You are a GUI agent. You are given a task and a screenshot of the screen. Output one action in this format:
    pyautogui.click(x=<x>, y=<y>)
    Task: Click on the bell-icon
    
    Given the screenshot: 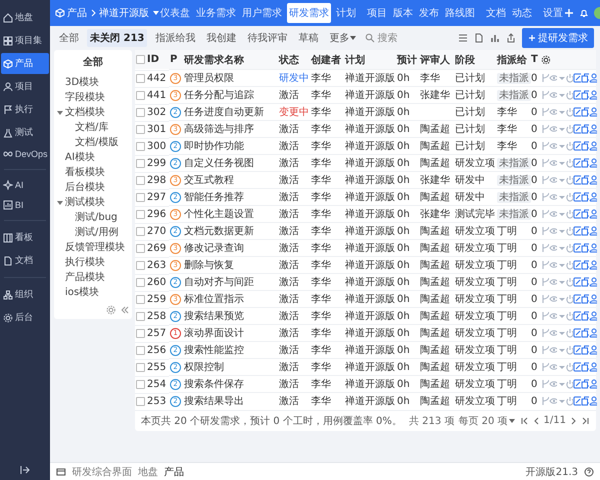 What is the action you would take?
    pyautogui.click(x=584, y=13)
    